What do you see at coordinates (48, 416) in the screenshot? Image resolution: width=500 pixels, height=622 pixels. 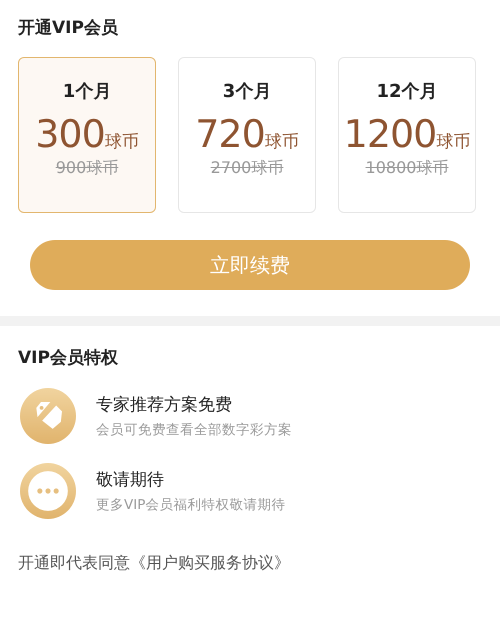 I see `tag-icon` at bounding box center [48, 416].